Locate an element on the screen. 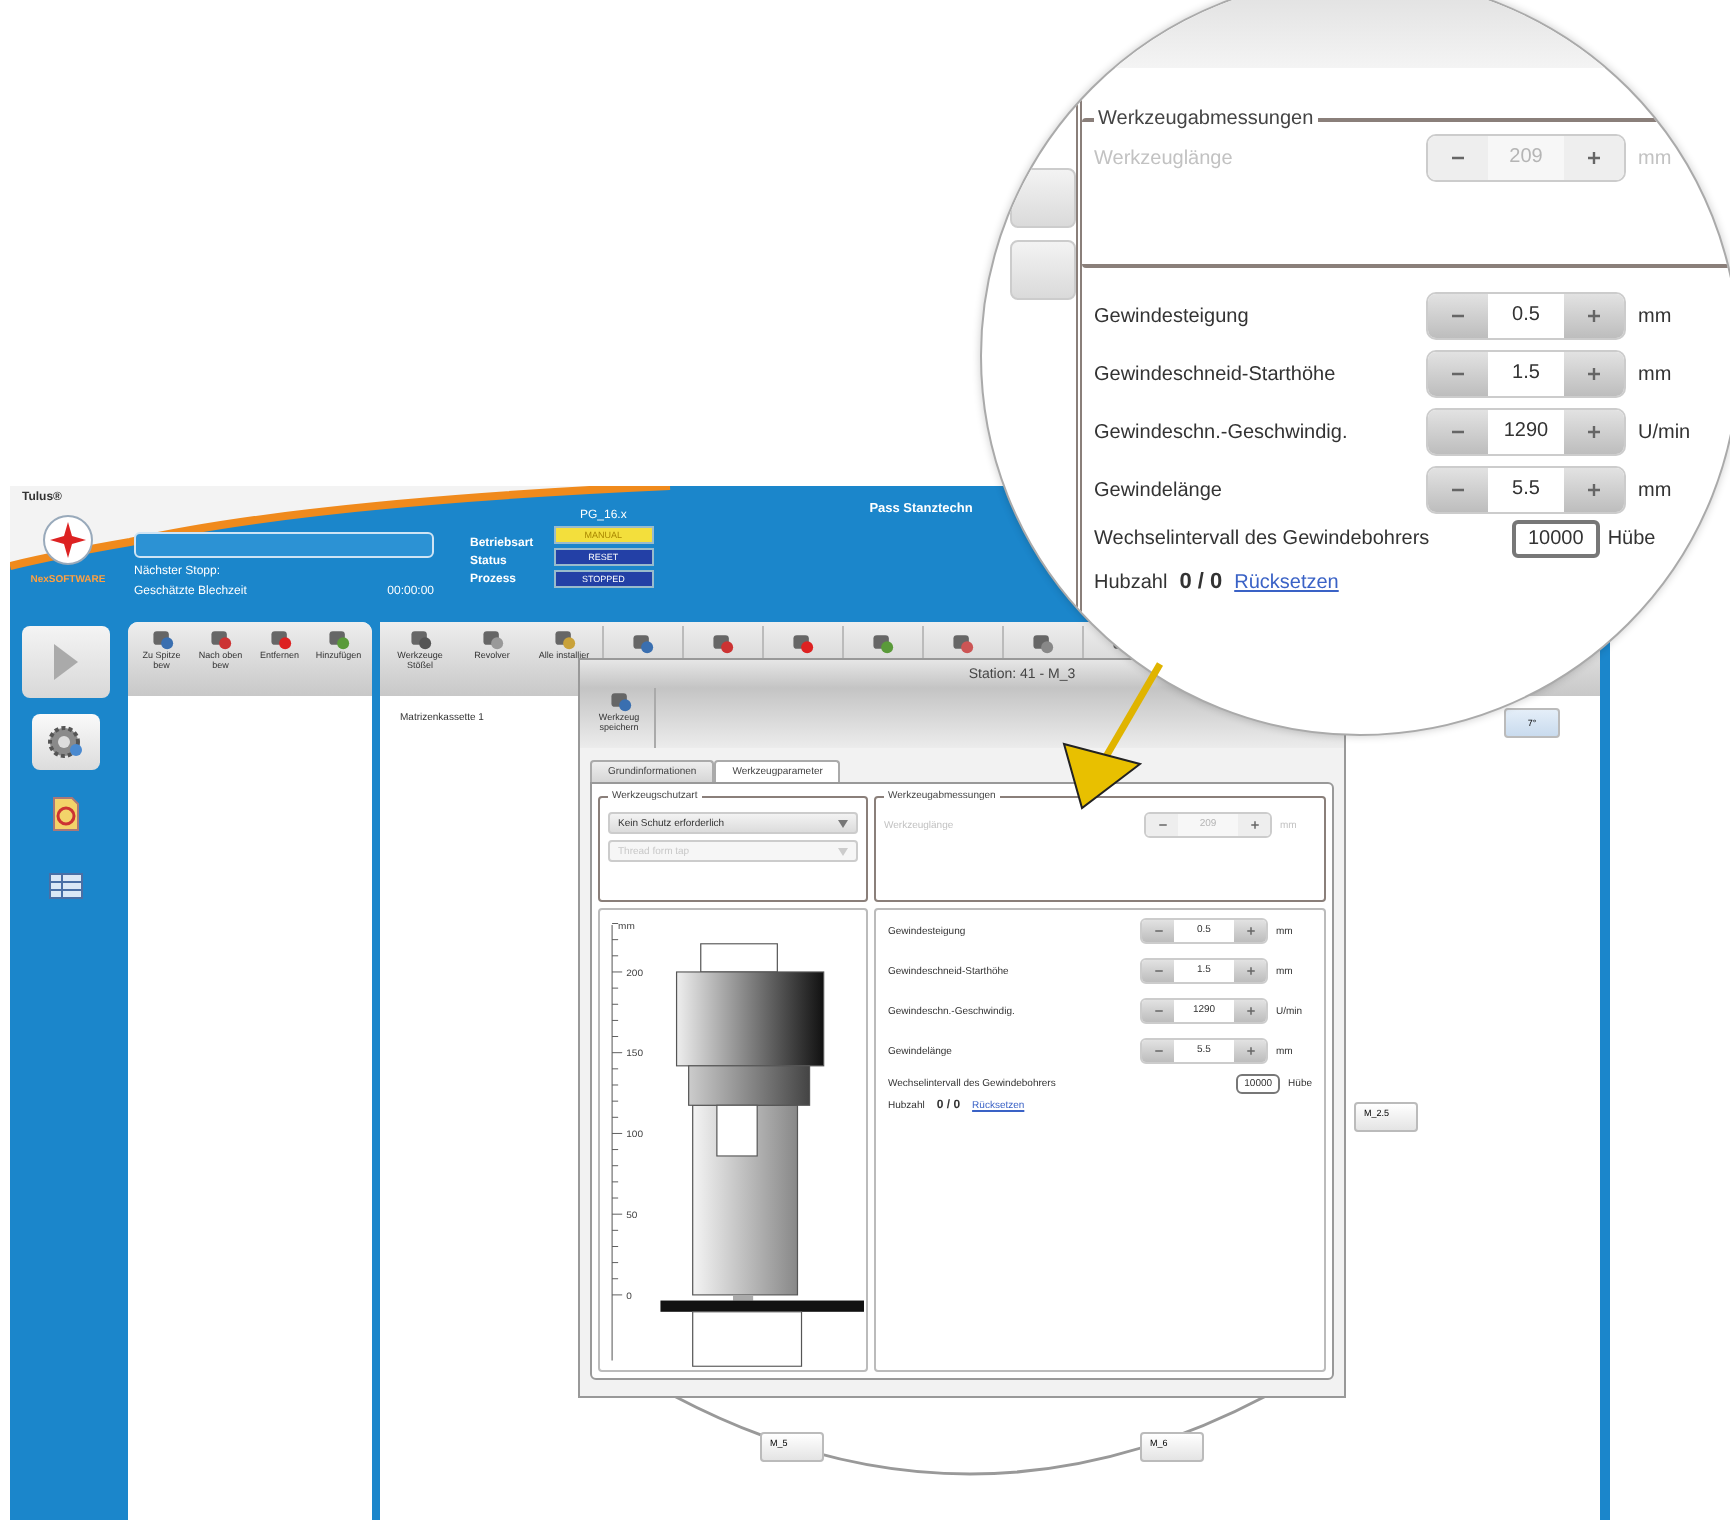 Image resolution: width=1730 pixels, height=1520 pixels. field-label: Gewindeschn.-Geschwindig. is located at coordinates (1222, 432).